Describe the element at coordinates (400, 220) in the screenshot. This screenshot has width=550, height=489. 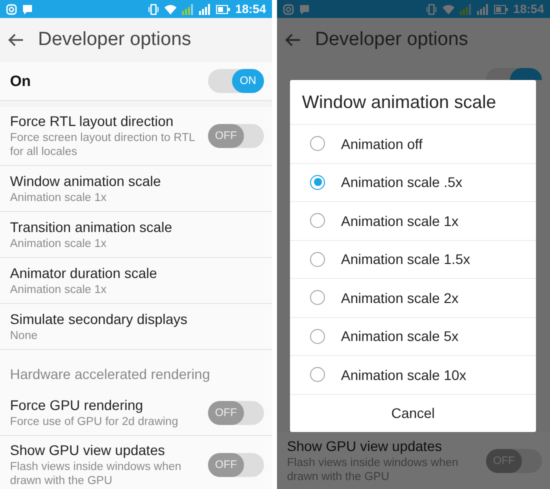
I see `option-label: Animation scale 1x` at that location.